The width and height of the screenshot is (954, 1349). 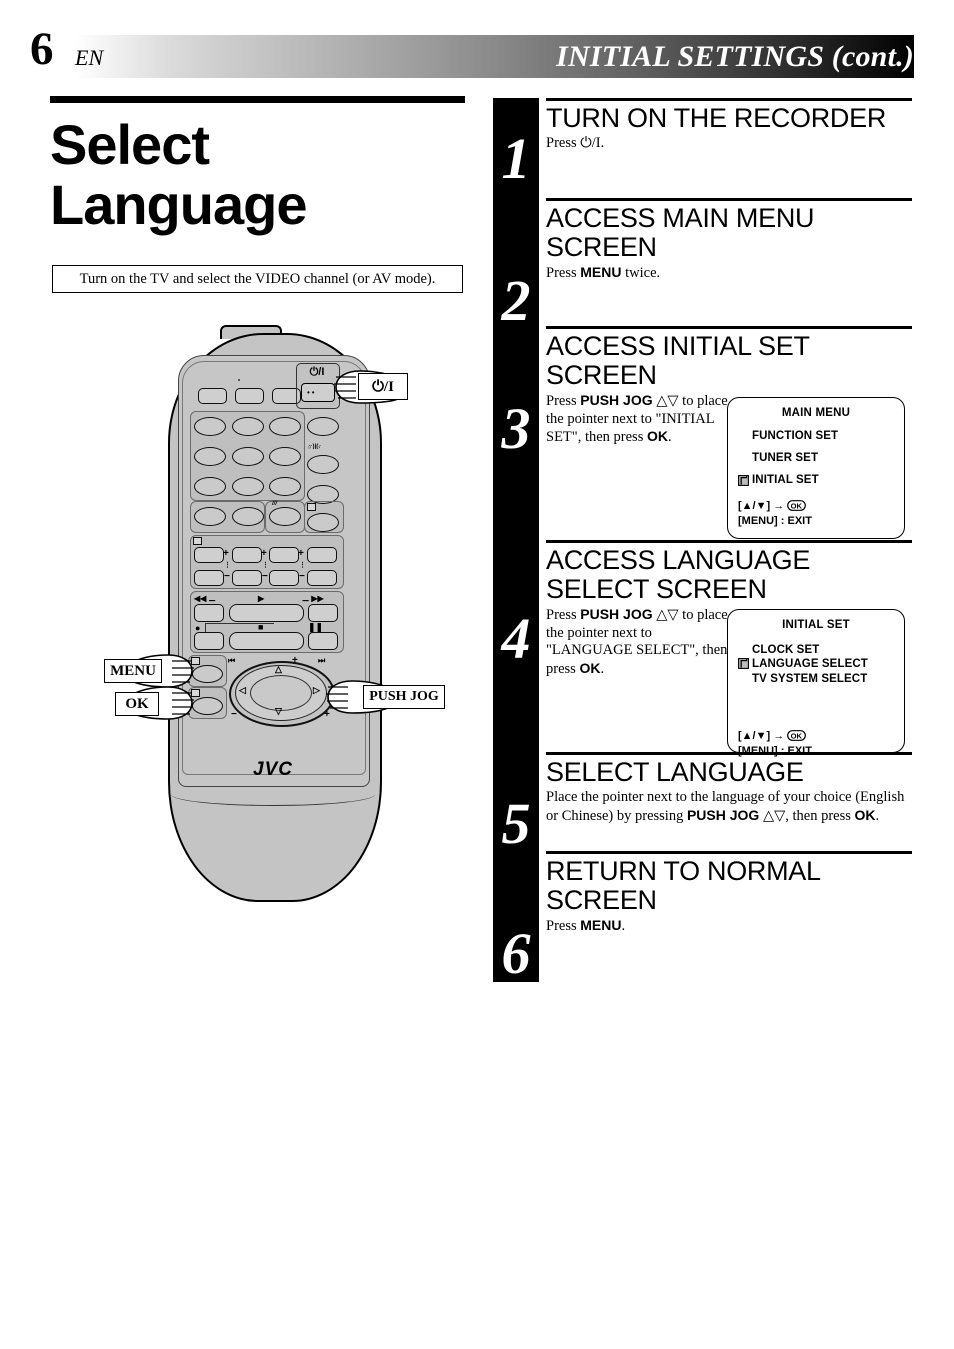 What do you see at coordinates (242, 690) in the screenshot?
I see `jog-left-icon: ◁` at bounding box center [242, 690].